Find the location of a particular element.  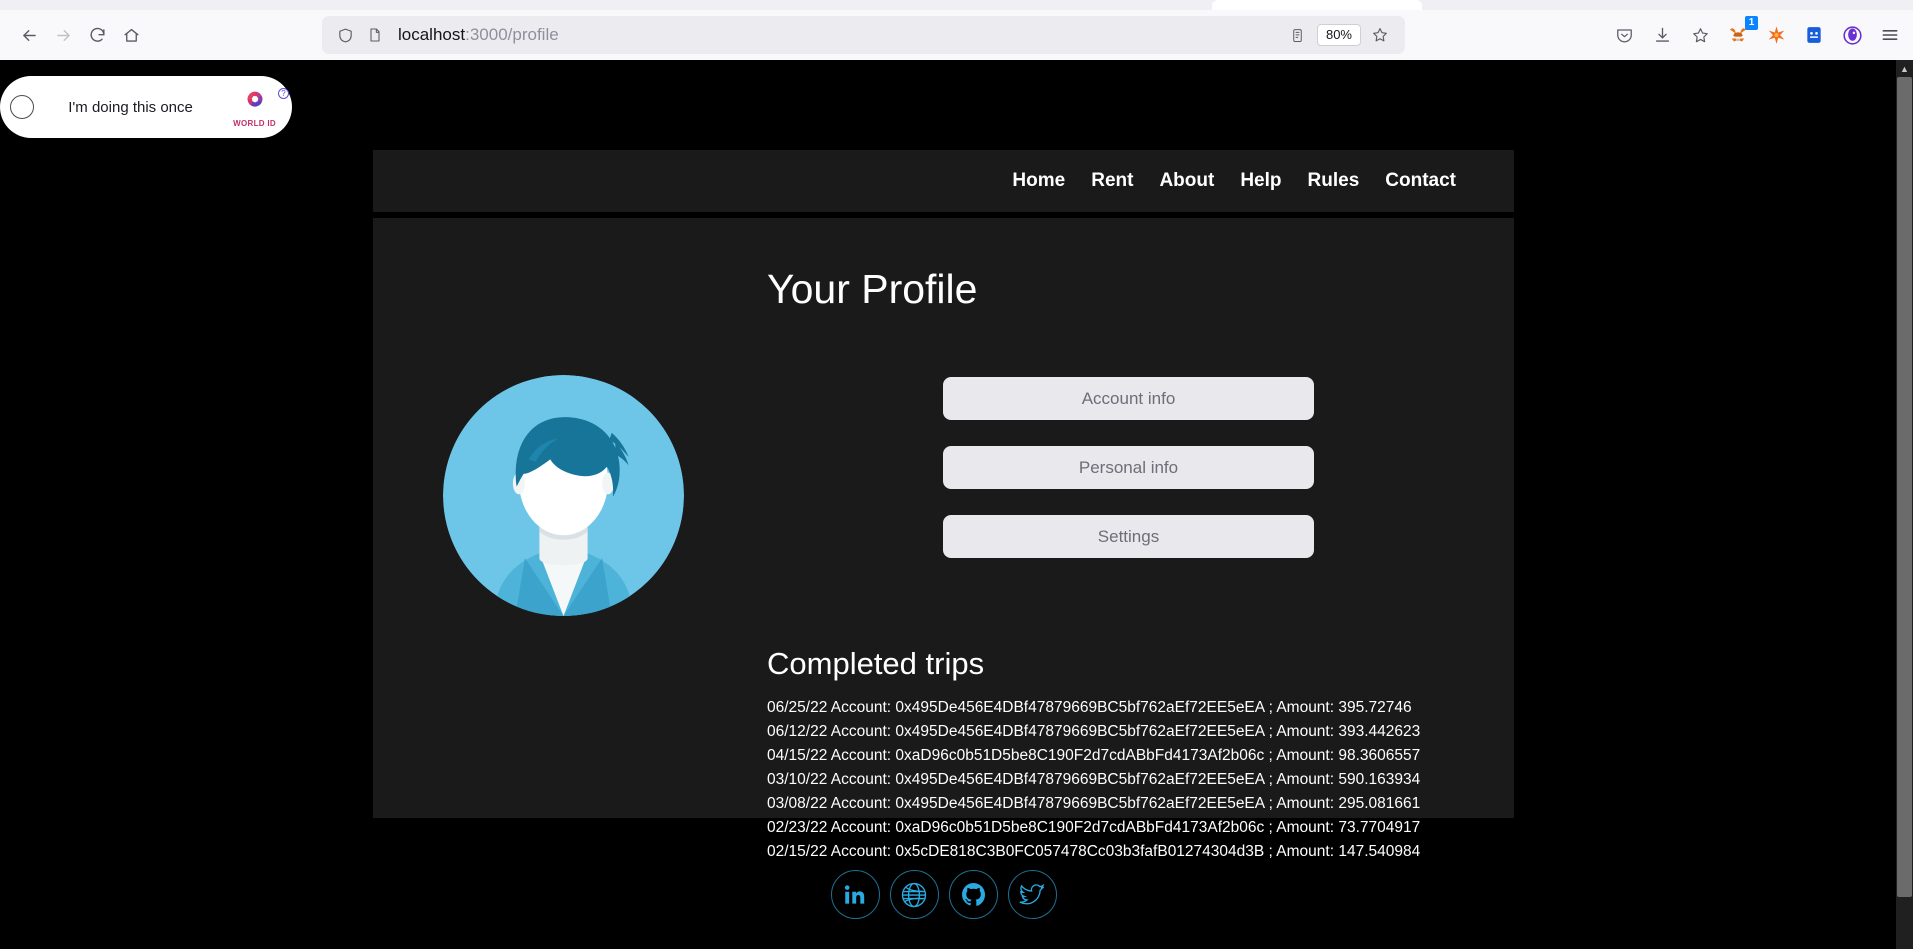

page-info-icon is located at coordinates (375, 35).